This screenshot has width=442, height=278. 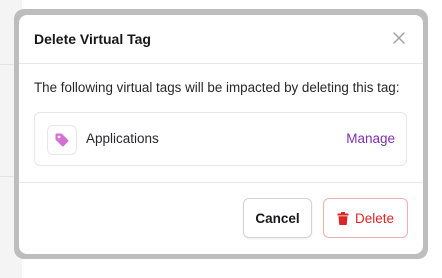 I want to click on close-button, so click(x=399, y=38).